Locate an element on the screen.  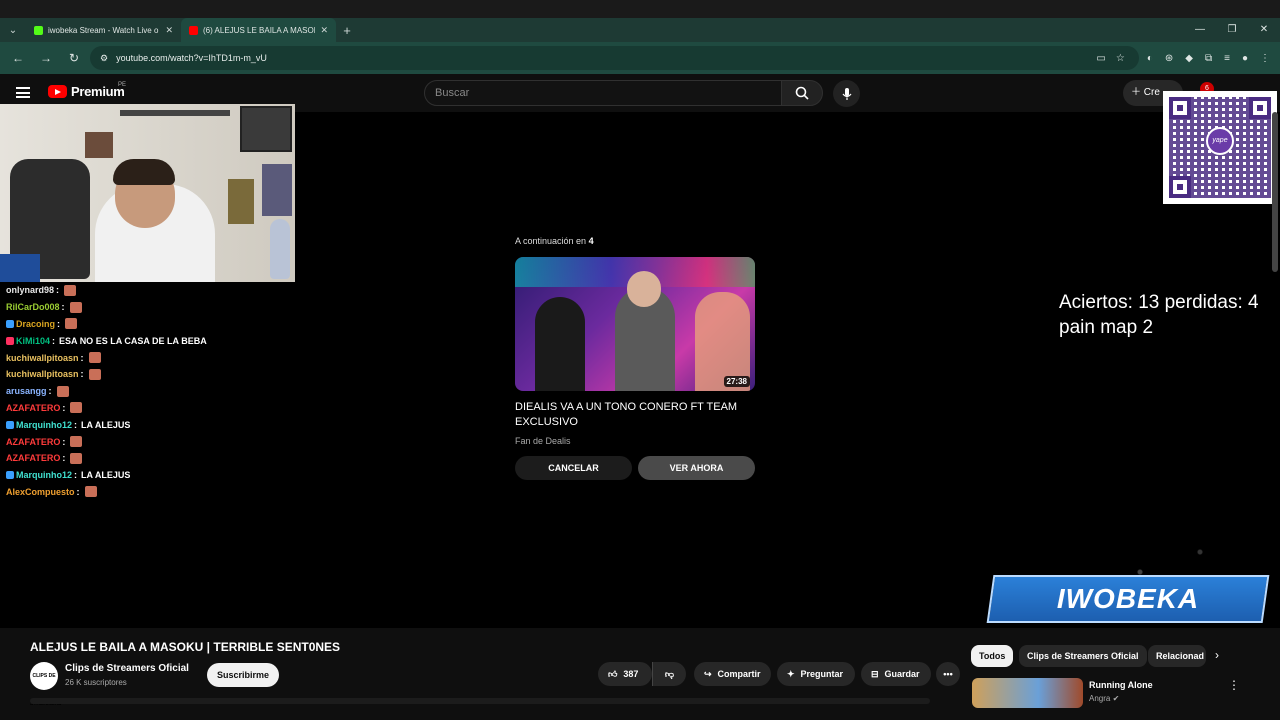
search-input: Buscar is located at coordinates (603, 93).